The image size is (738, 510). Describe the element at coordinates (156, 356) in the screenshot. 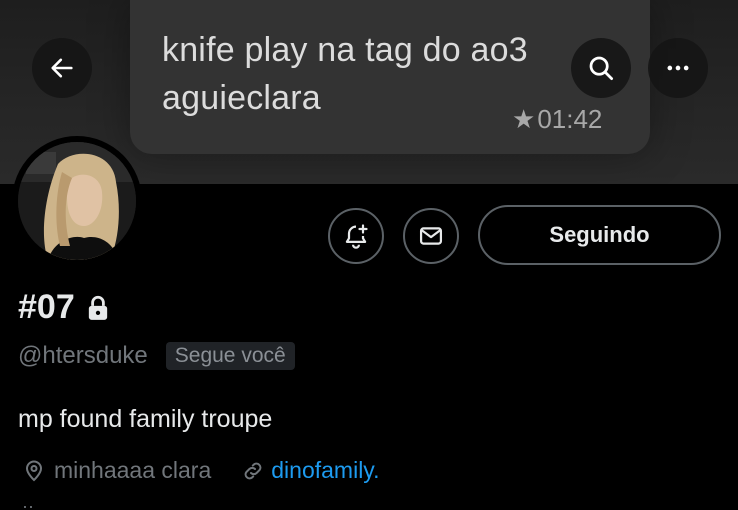

I see `handle-row: @htersduke Segue você` at that location.